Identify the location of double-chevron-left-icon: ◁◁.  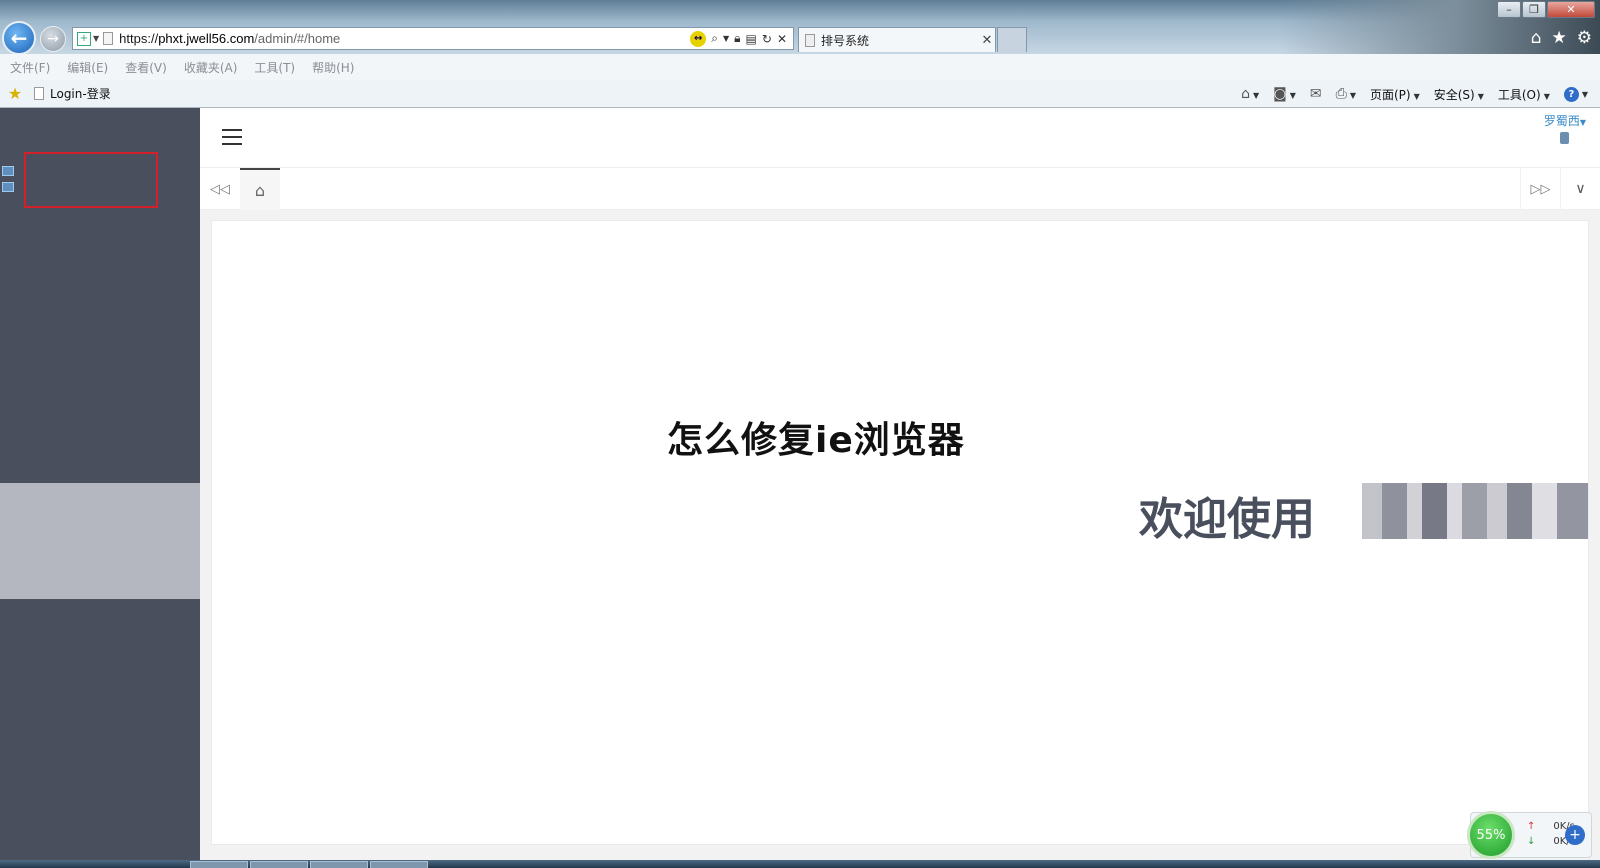
(220, 189).